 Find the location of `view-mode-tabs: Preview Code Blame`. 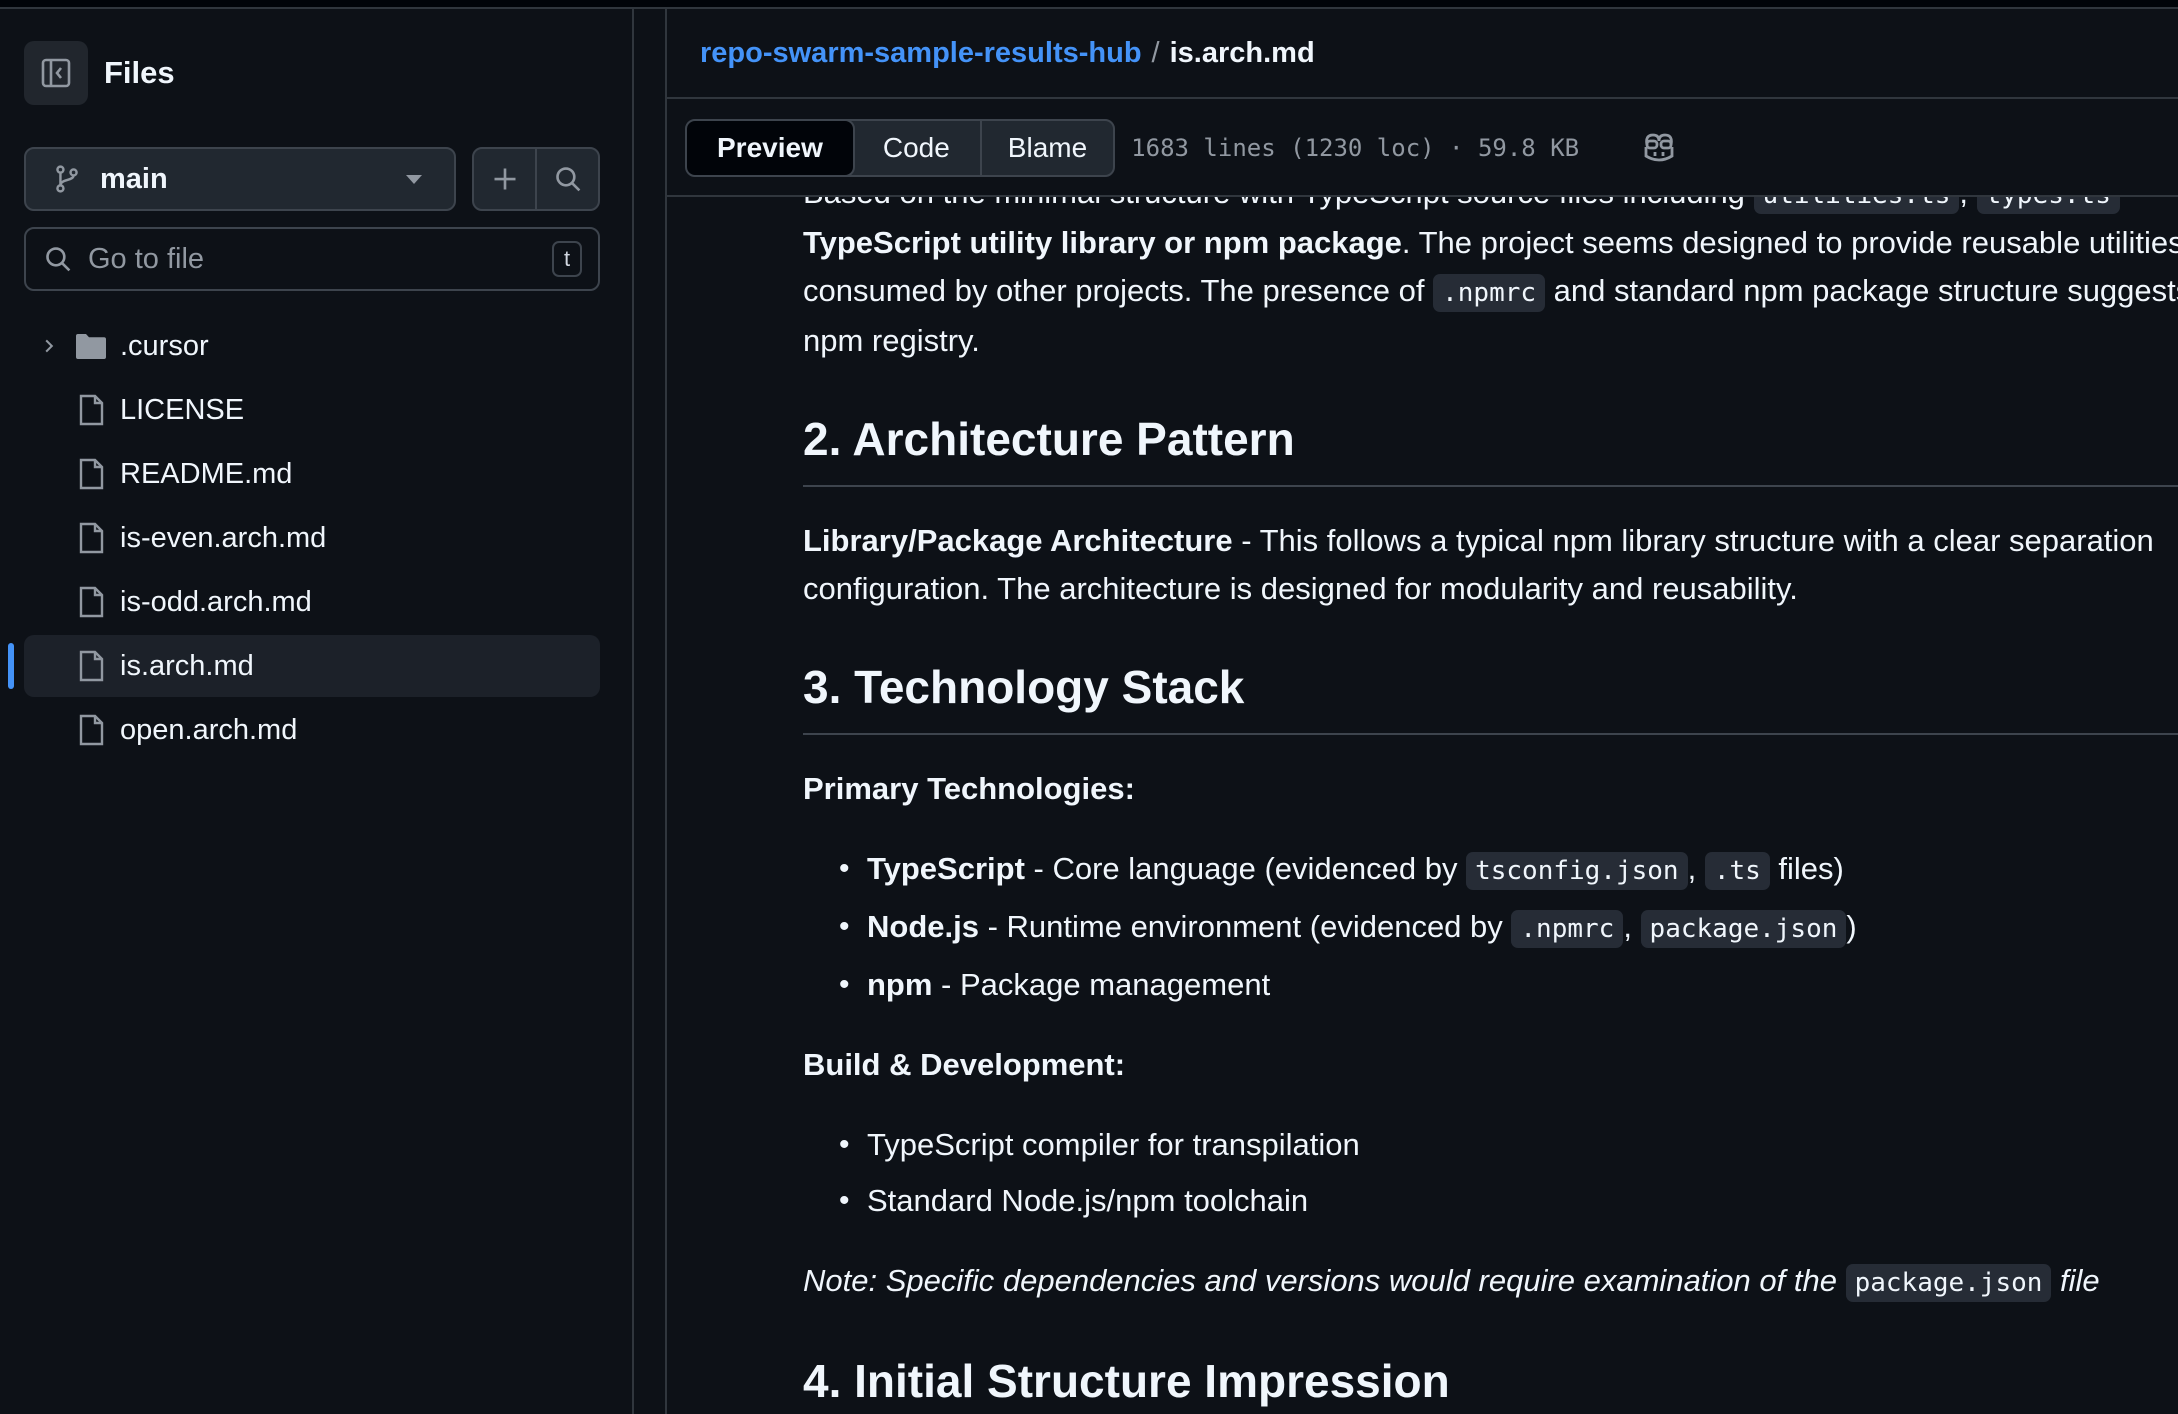

view-mode-tabs: Preview Code Blame is located at coordinates (900, 148).